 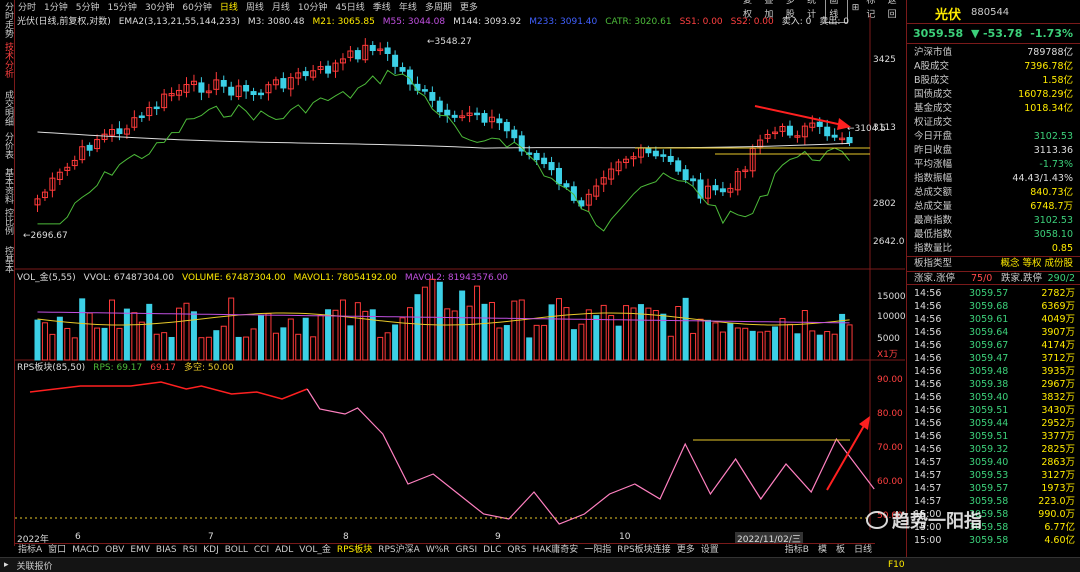 I want to click on rps-axis-label: 70.00, so click(x=890, y=448).